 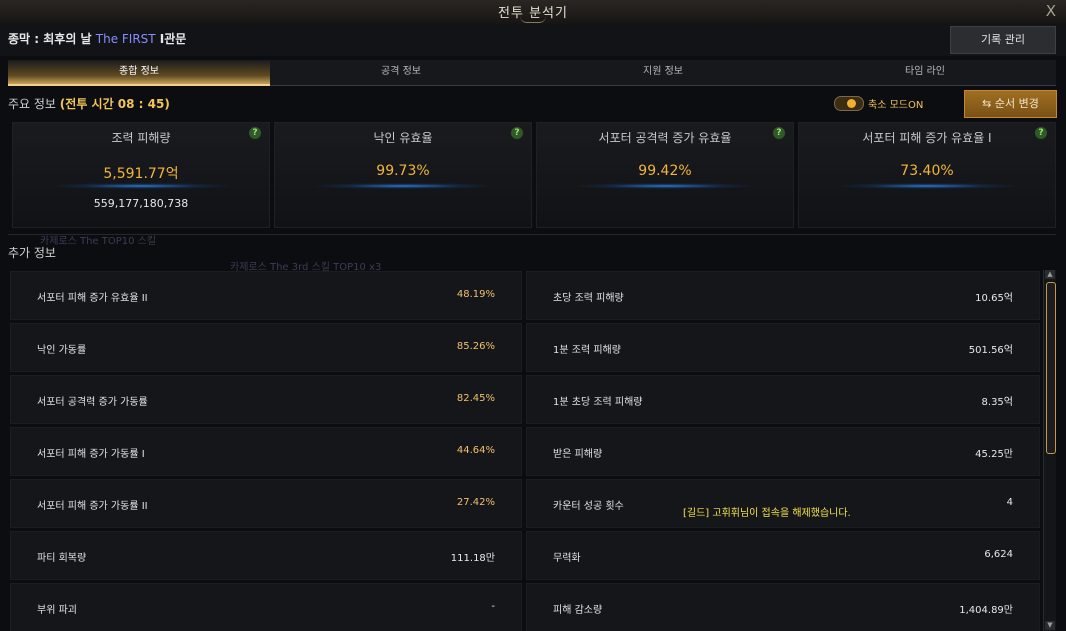 I want to click on stat-label: 카운터 성공 횟수, so click(x=588, y=506).